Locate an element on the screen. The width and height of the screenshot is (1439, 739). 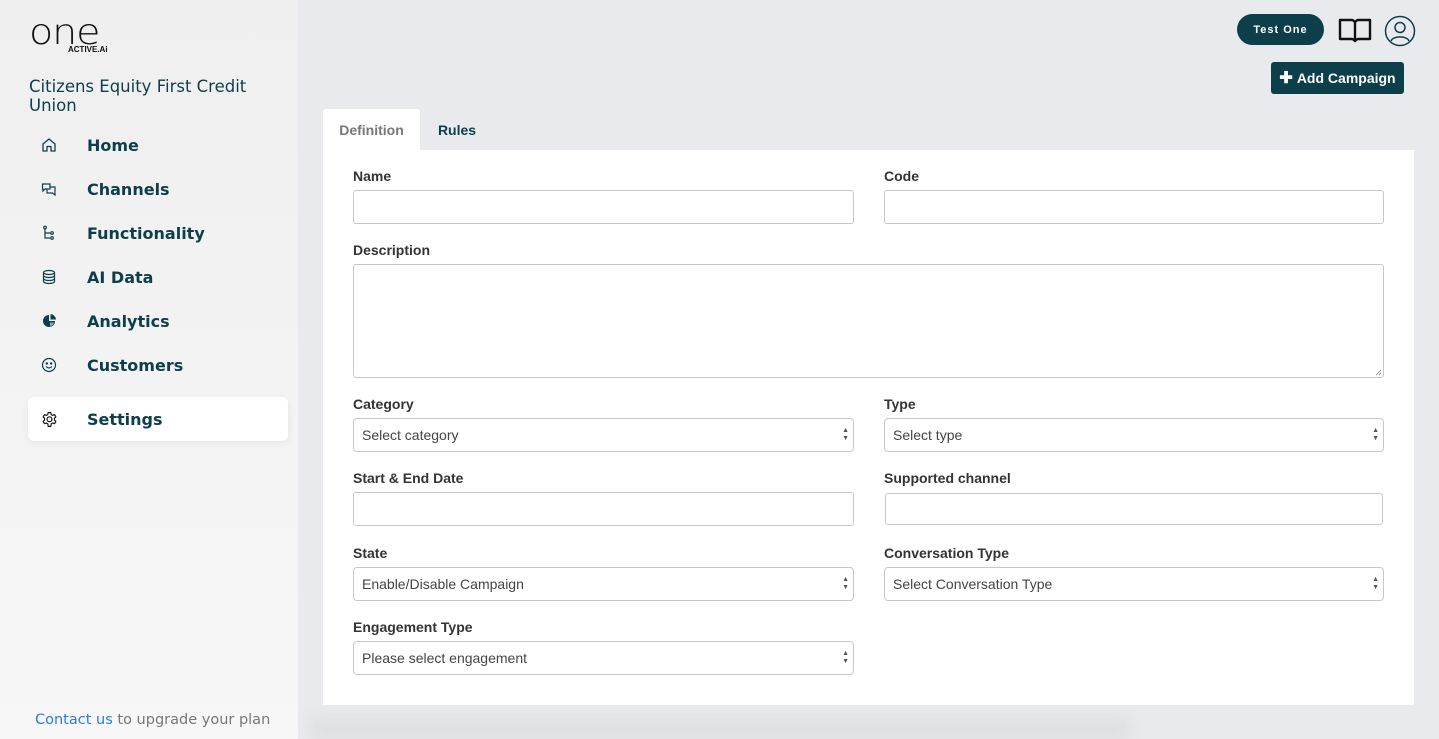
sidebar-item-analytics: Analytics is located at coordinates (158, 321).